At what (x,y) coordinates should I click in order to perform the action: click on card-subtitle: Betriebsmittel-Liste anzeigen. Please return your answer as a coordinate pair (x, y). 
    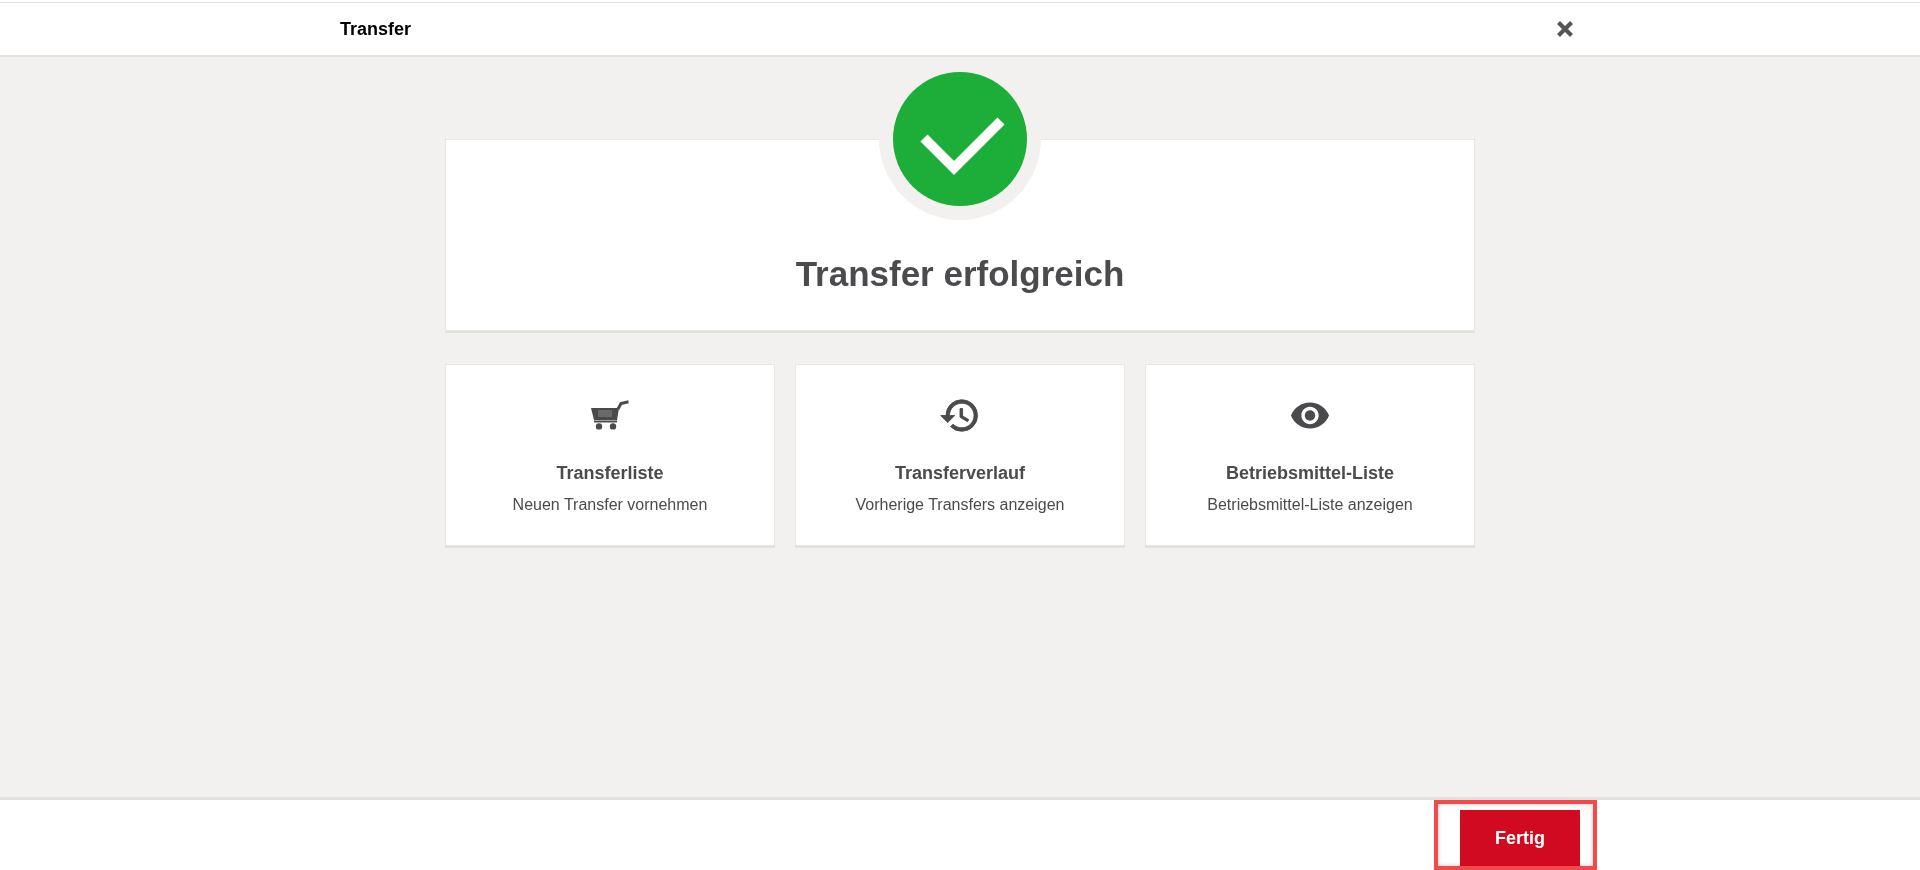
    Looking at the image, I should click on (1310, 505).